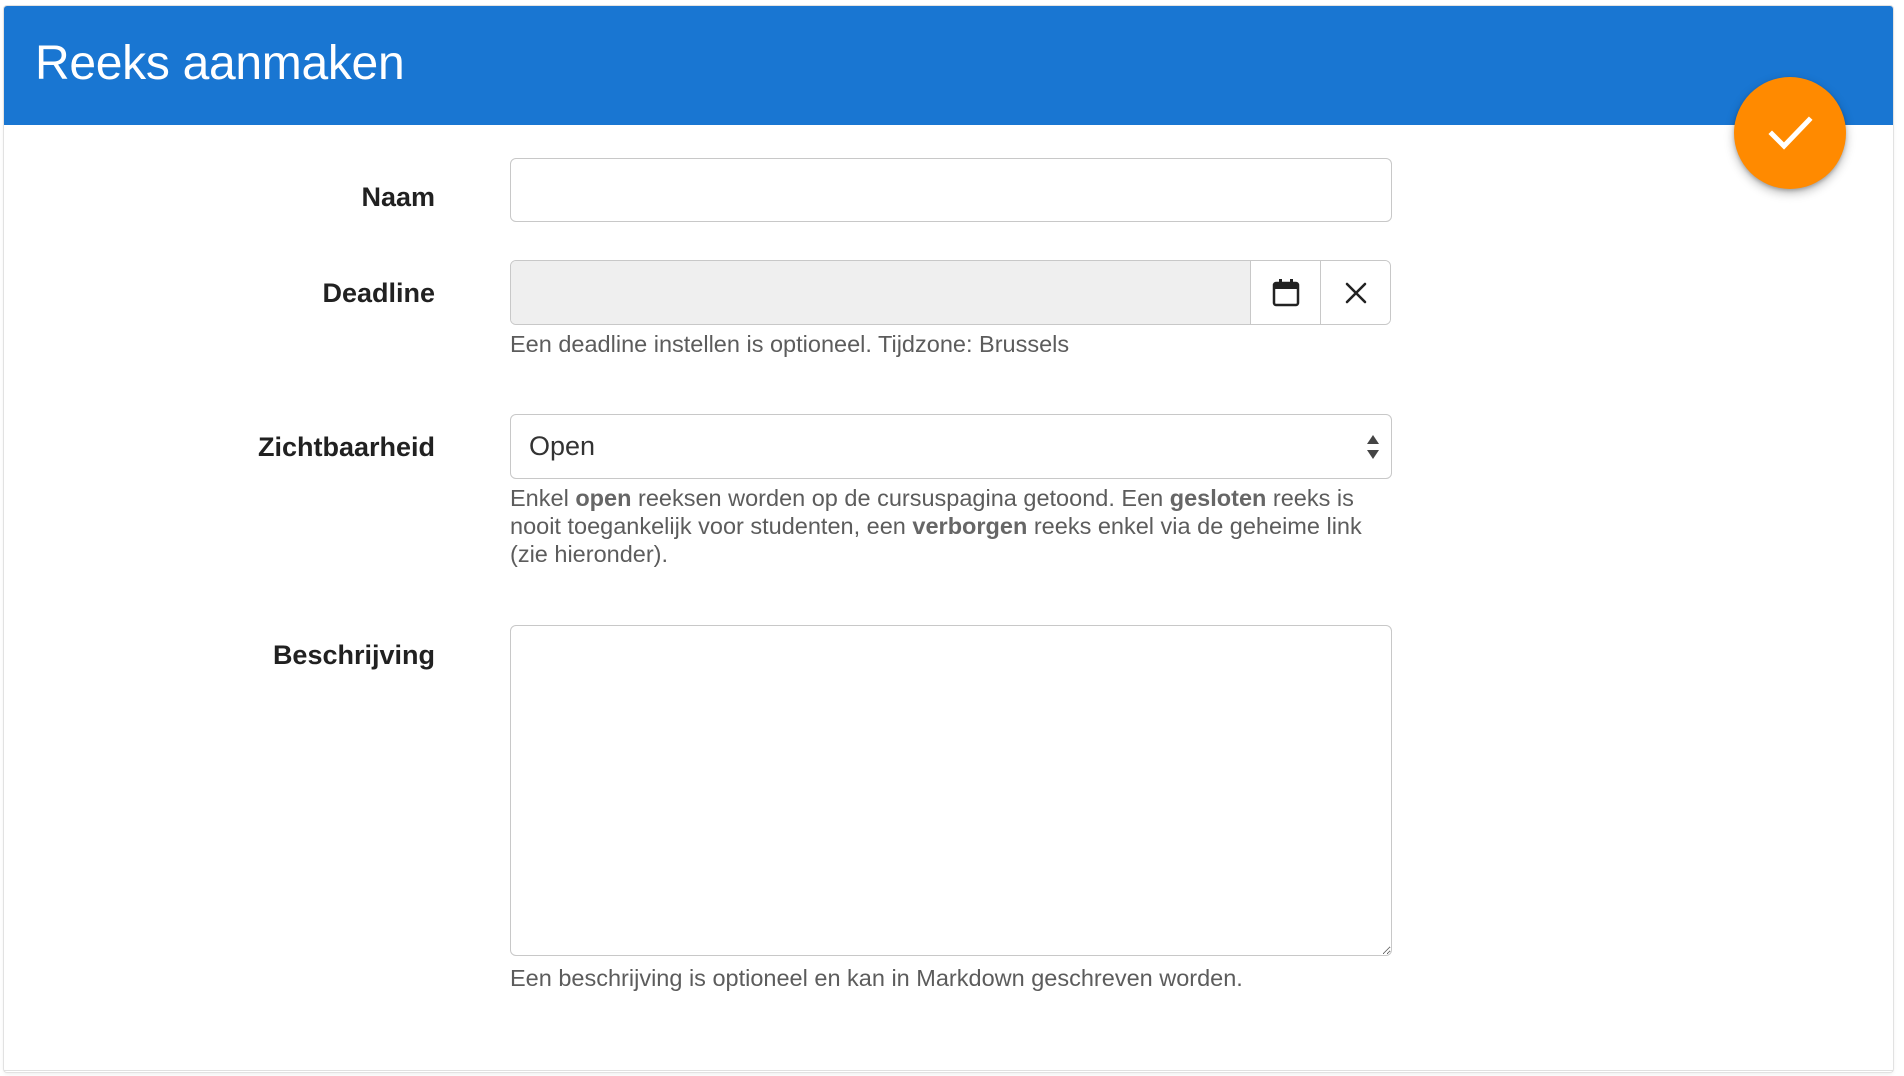 The width and height of the screenshot is (1904, 1076). I want to click on page-title: Reeks aanmaken, so click(220, 63).